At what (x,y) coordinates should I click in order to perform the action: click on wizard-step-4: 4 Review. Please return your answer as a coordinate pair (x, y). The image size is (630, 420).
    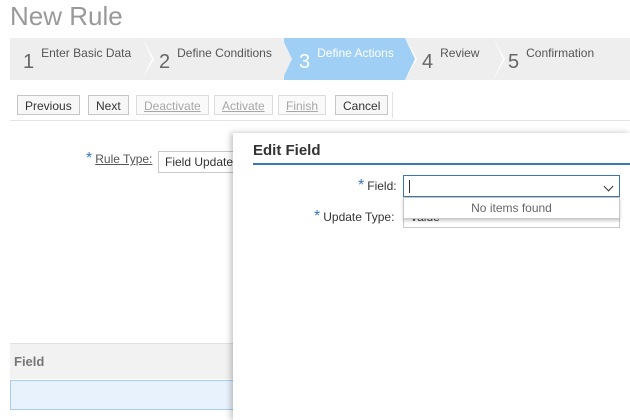
    Looking at the image, I should click on (456, 59).